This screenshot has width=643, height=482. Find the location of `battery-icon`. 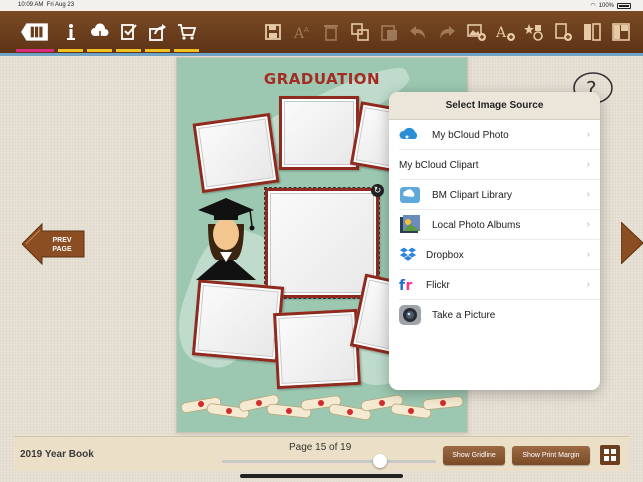

battery-icon is located at coordinates (624, 5).